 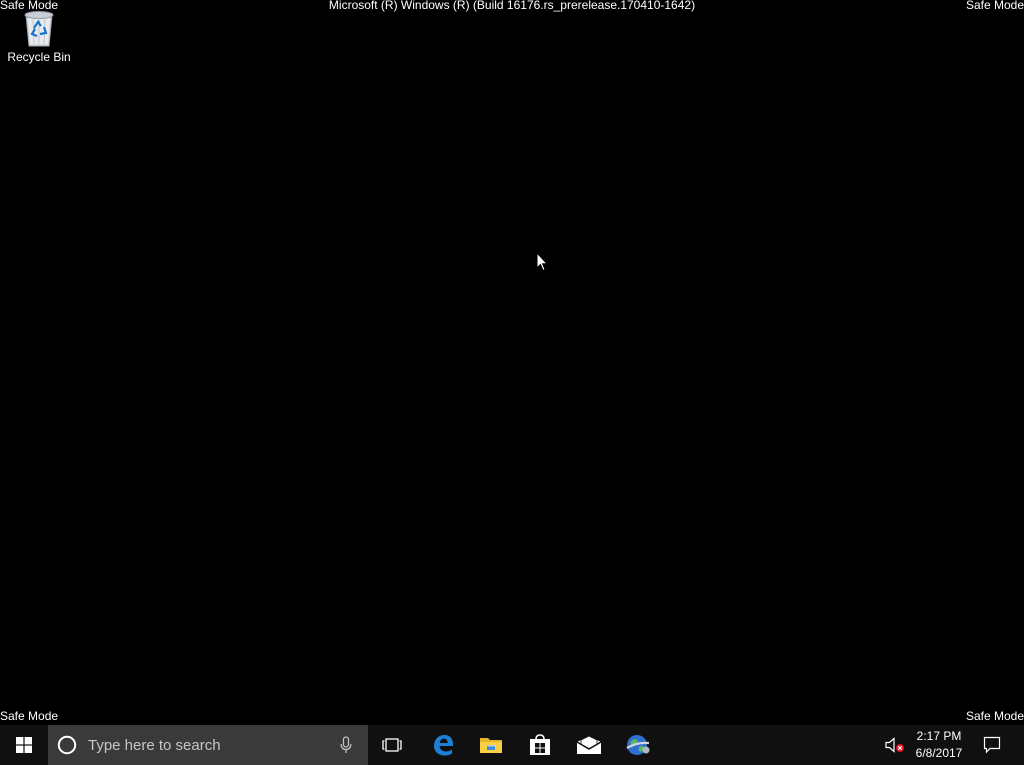 What do you see at coordinates (994, 6) in the screenshot?
I see `safe-mode-label-top-right: Safe Mode` at bounding box center [994, 6].